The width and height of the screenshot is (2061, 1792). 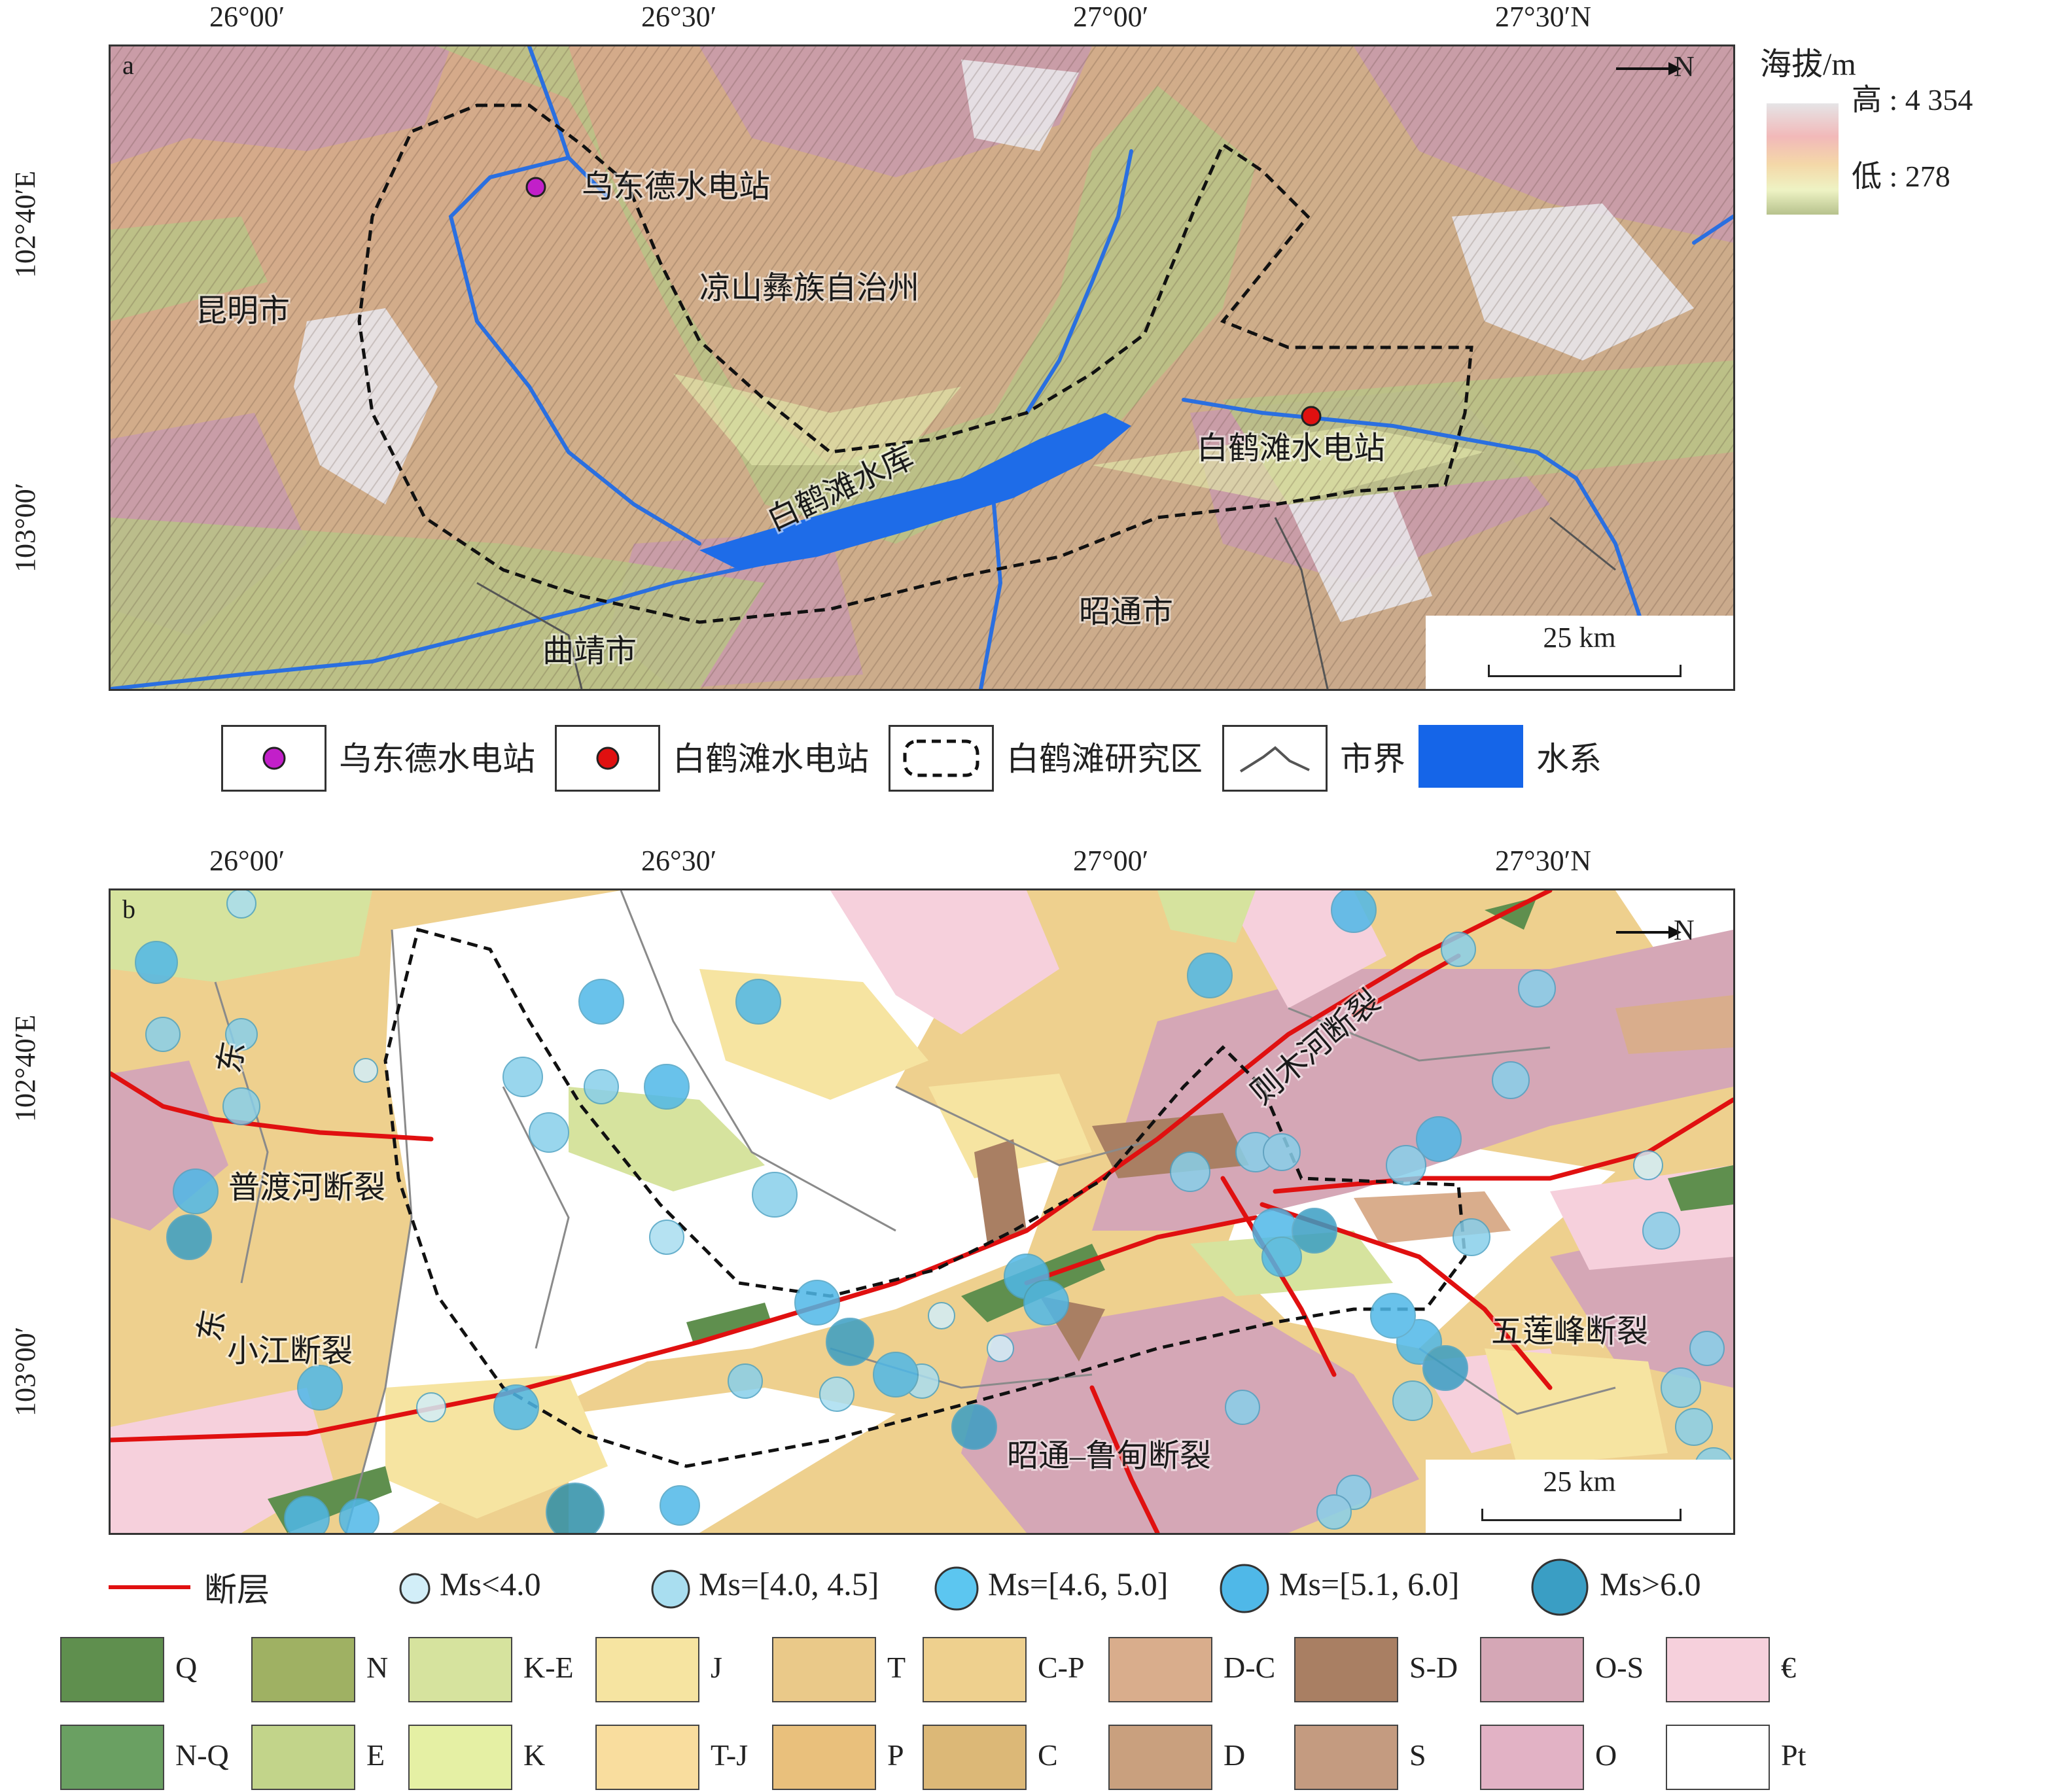 I want to click on legend-study-area-label: 白鹤滩研究区, so click(x=1104, y=759).